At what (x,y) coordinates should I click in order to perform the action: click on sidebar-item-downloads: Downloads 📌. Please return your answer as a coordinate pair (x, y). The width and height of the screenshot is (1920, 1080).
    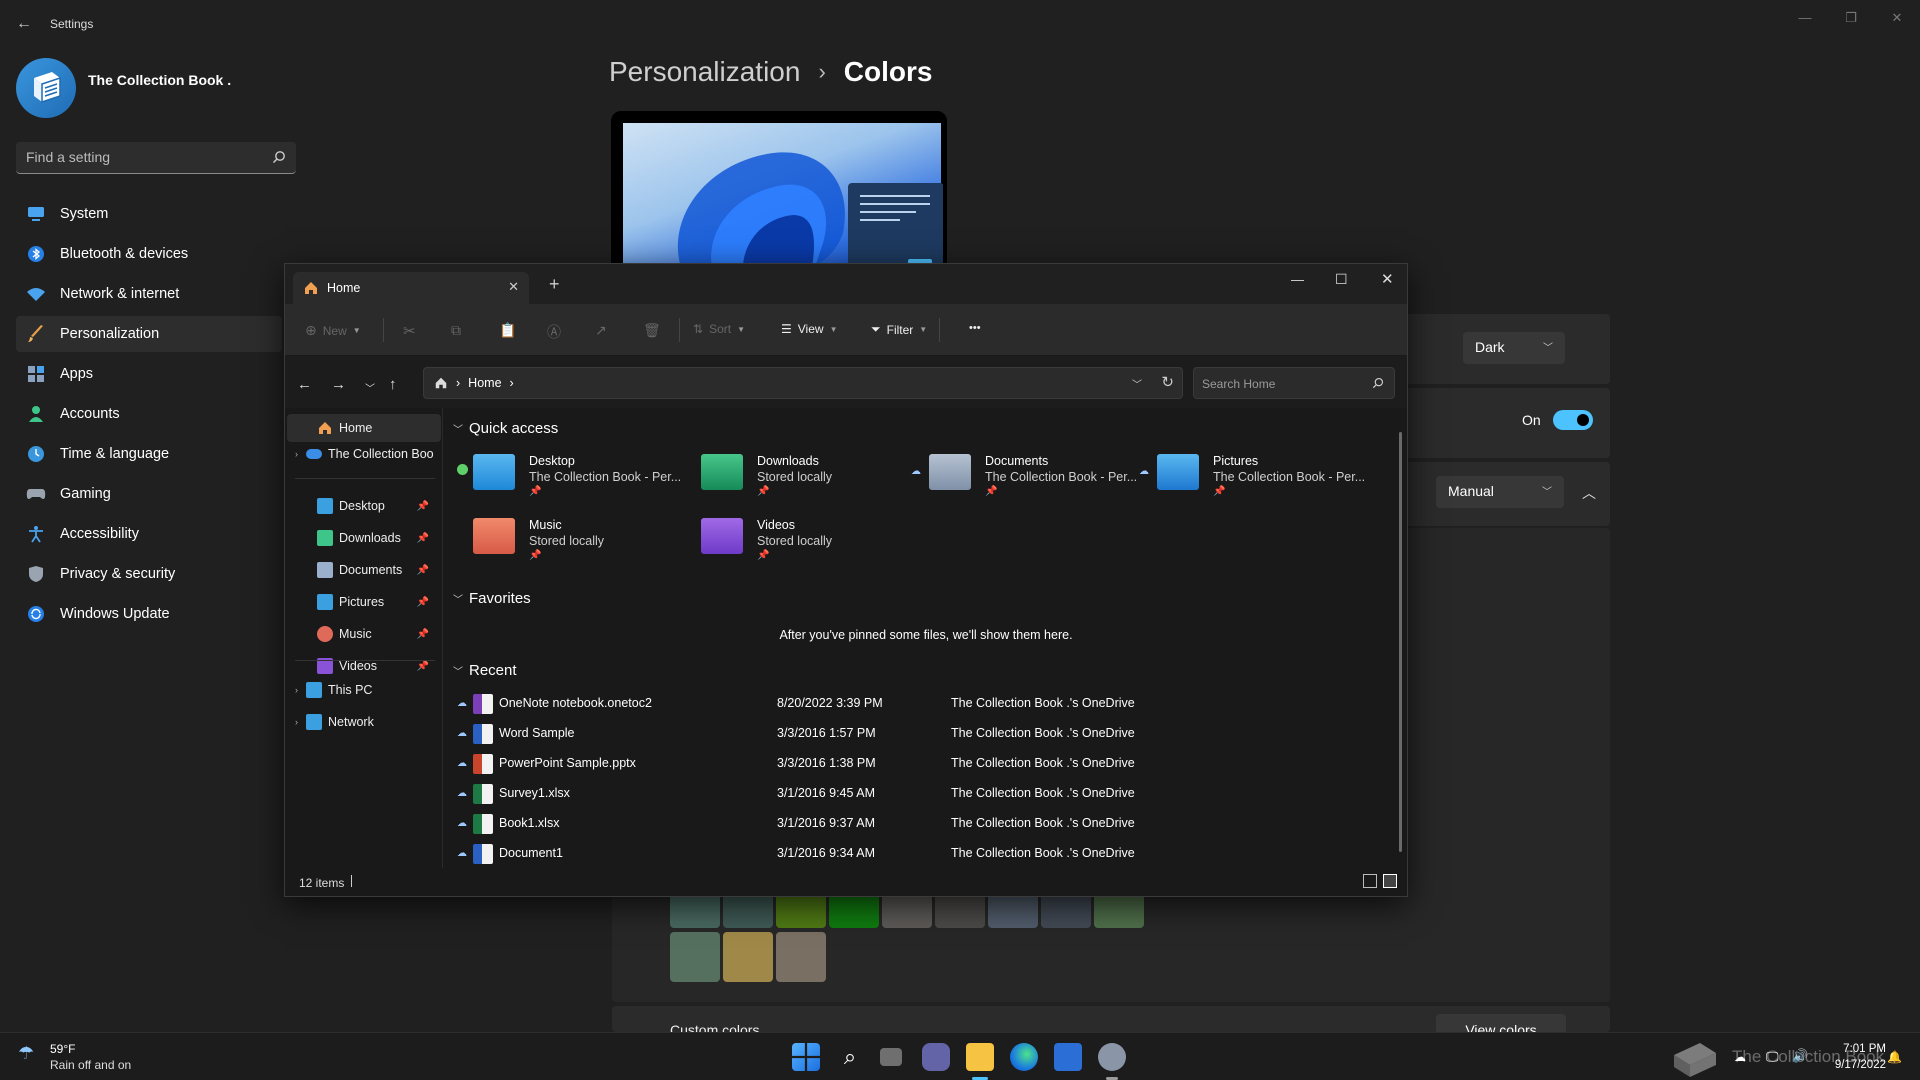
    Looking at the image, I should click on (360, 538).